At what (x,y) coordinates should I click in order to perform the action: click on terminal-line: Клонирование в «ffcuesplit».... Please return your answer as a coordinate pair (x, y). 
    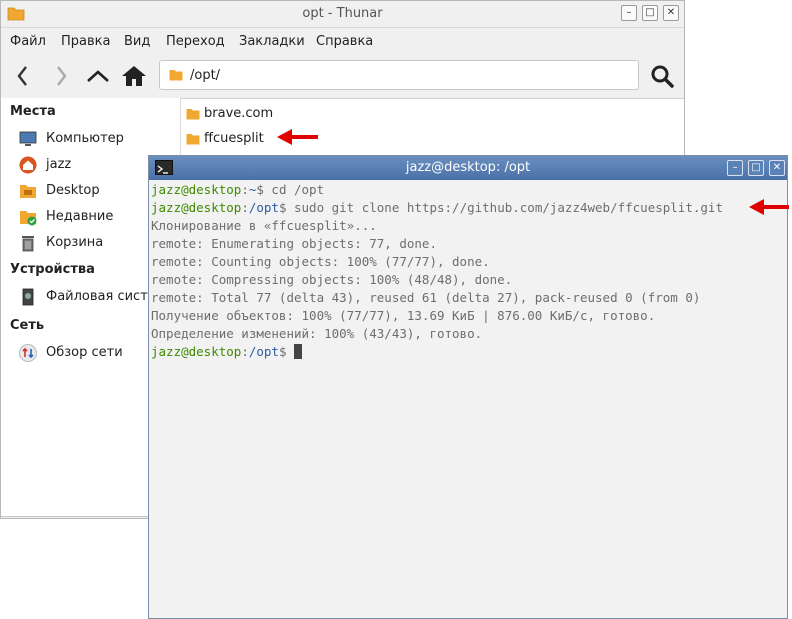
    Looking at the image, I should click on (264, 225).